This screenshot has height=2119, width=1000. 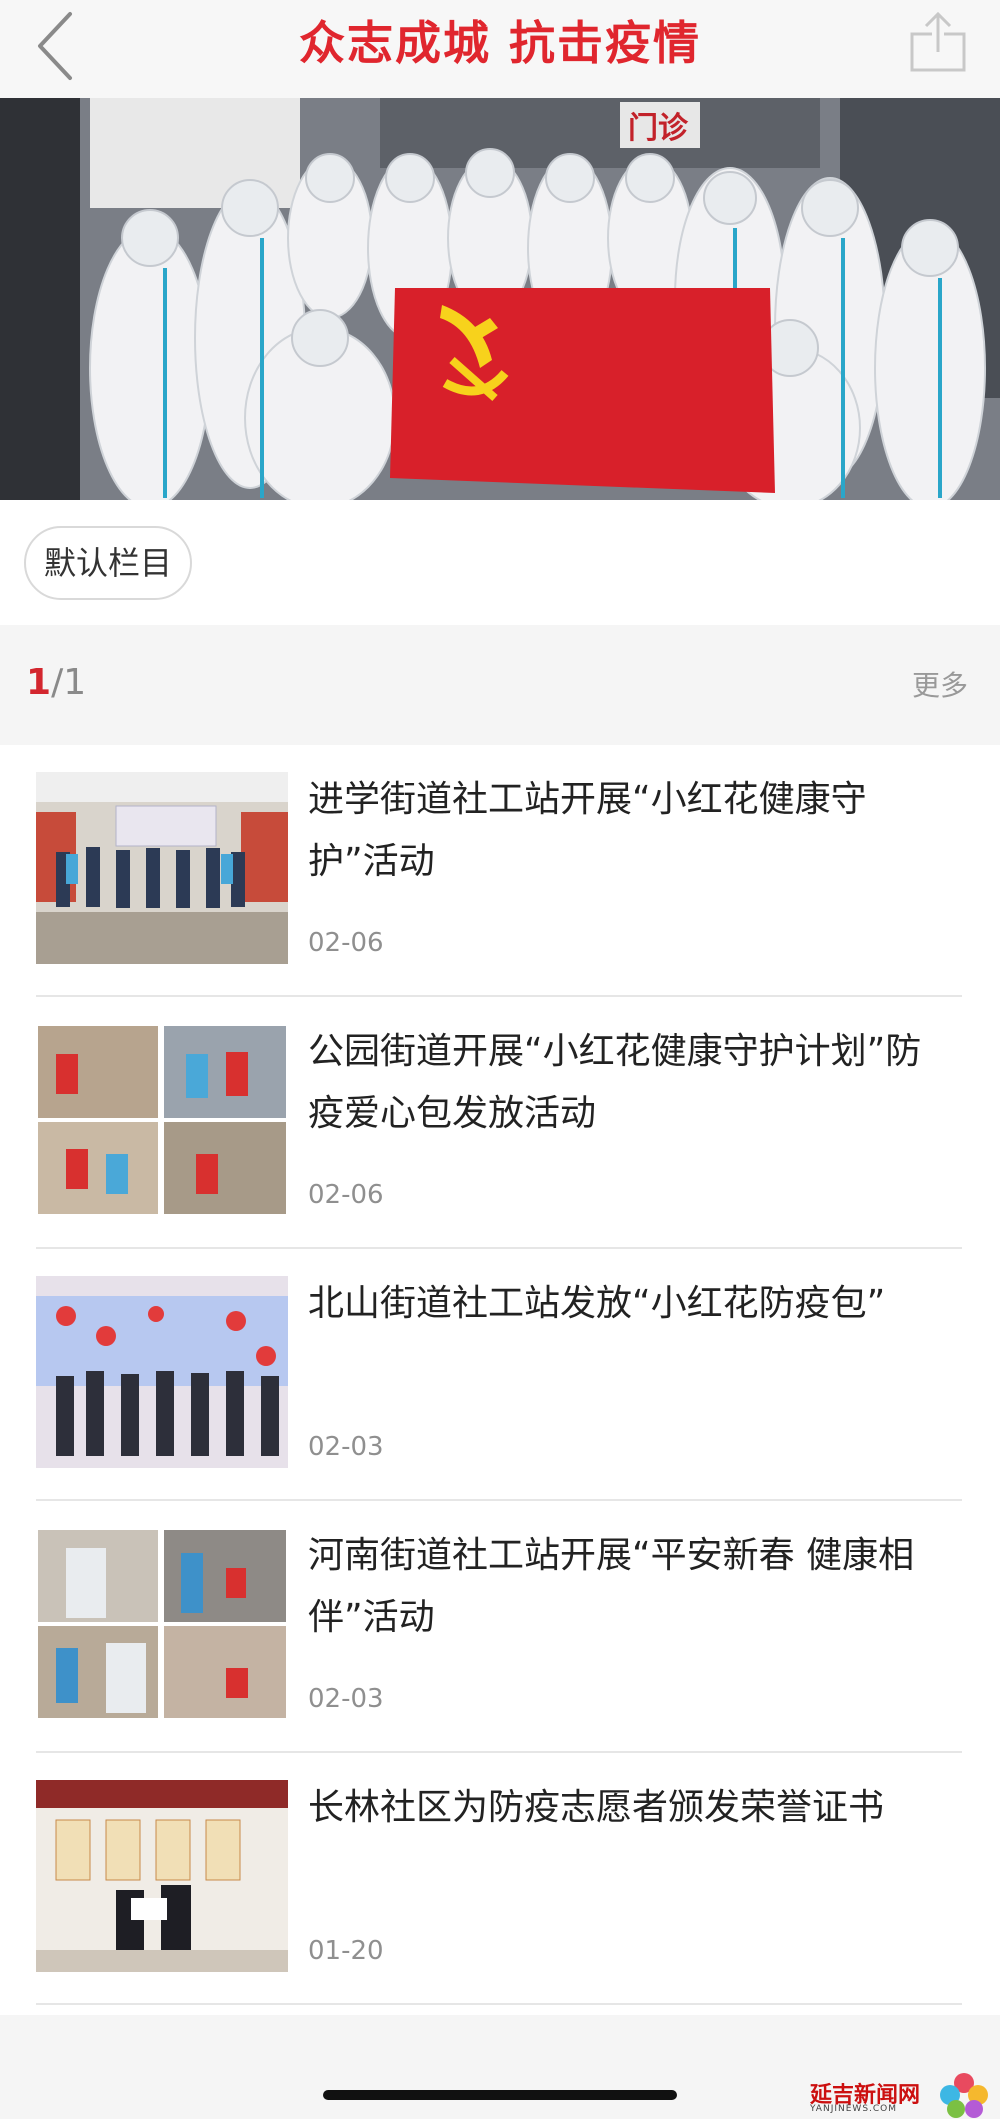 I want to click on share-button, so click(x=938, y=42).